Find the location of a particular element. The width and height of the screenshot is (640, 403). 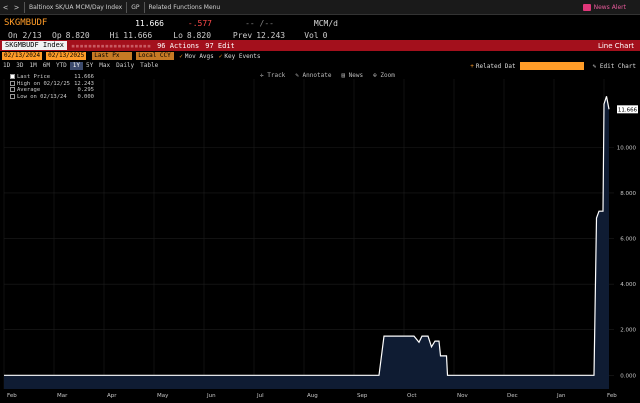

low-label: Lo is located at coordinates (178, 35).